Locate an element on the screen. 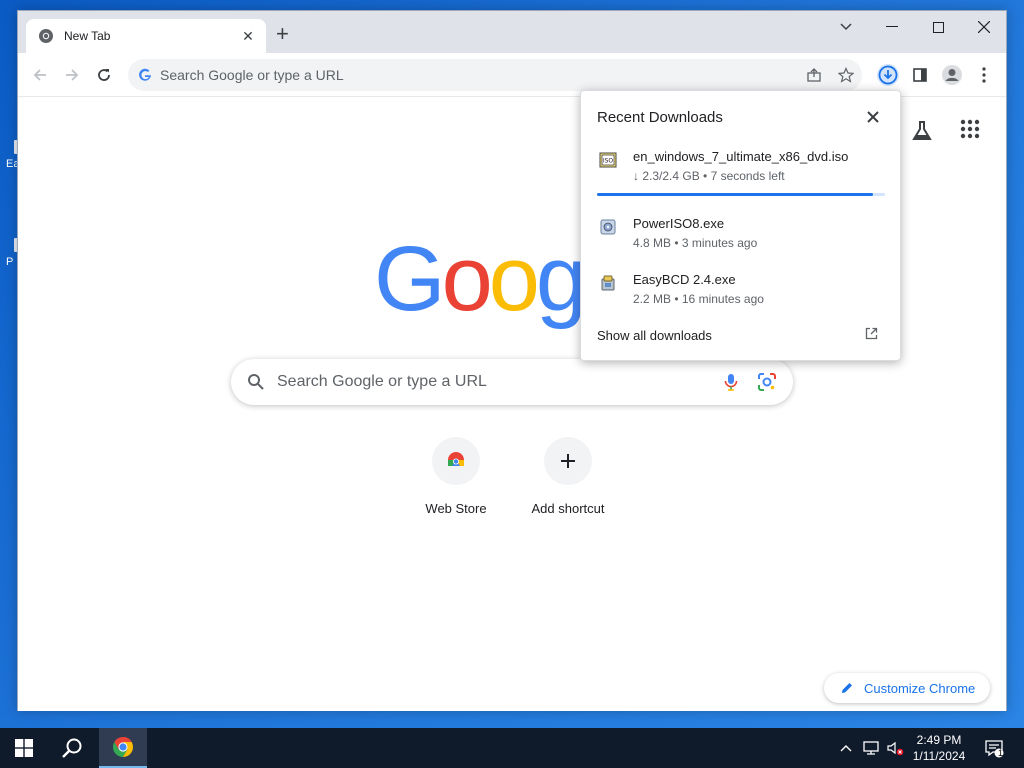  address-bar-placeholder: Search Google or type a URL is located at coordinates (252, 75).